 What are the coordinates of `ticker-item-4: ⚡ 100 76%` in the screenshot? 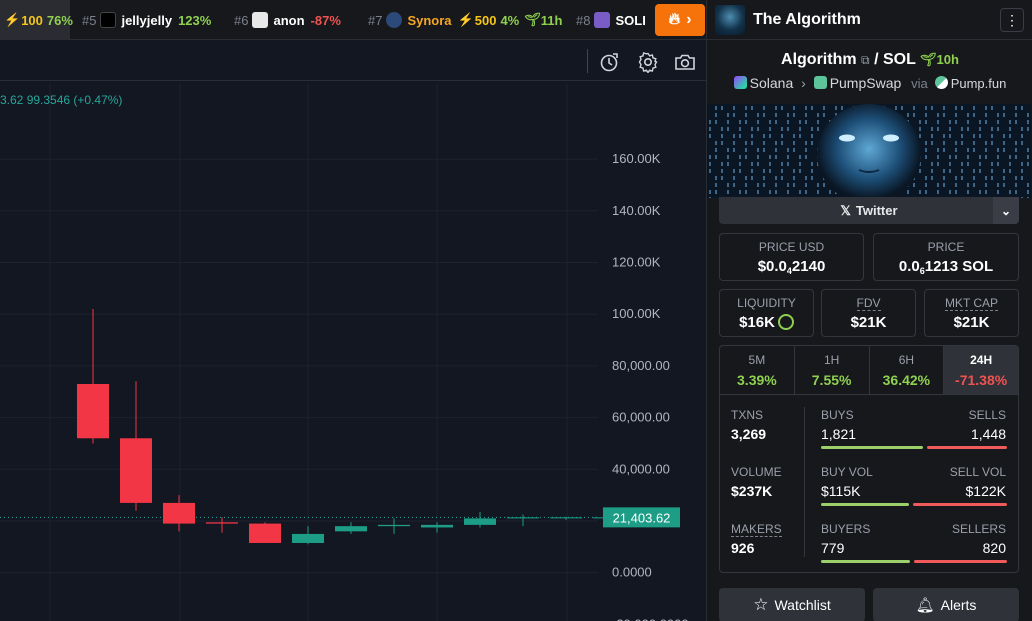 It's located at (36, 19).